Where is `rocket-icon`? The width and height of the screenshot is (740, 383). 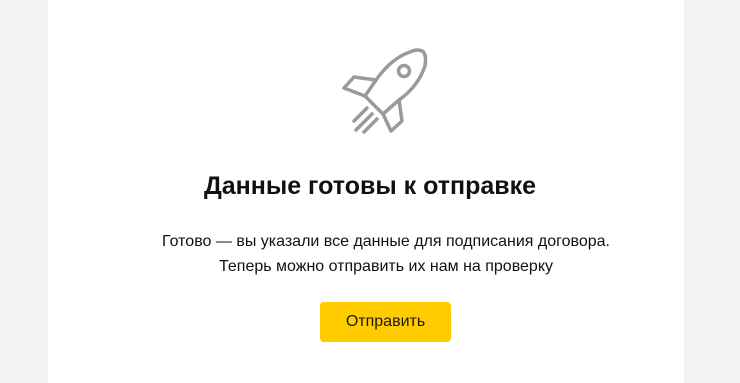
rocket-icon is located at coordinates (385, 91).